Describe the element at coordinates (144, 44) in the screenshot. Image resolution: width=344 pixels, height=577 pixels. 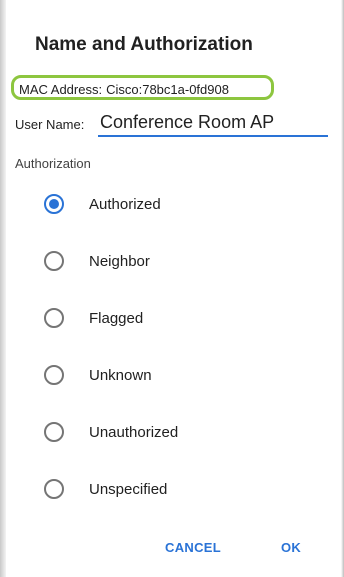
I see `dialog-title: Name and Authorization` at that location.